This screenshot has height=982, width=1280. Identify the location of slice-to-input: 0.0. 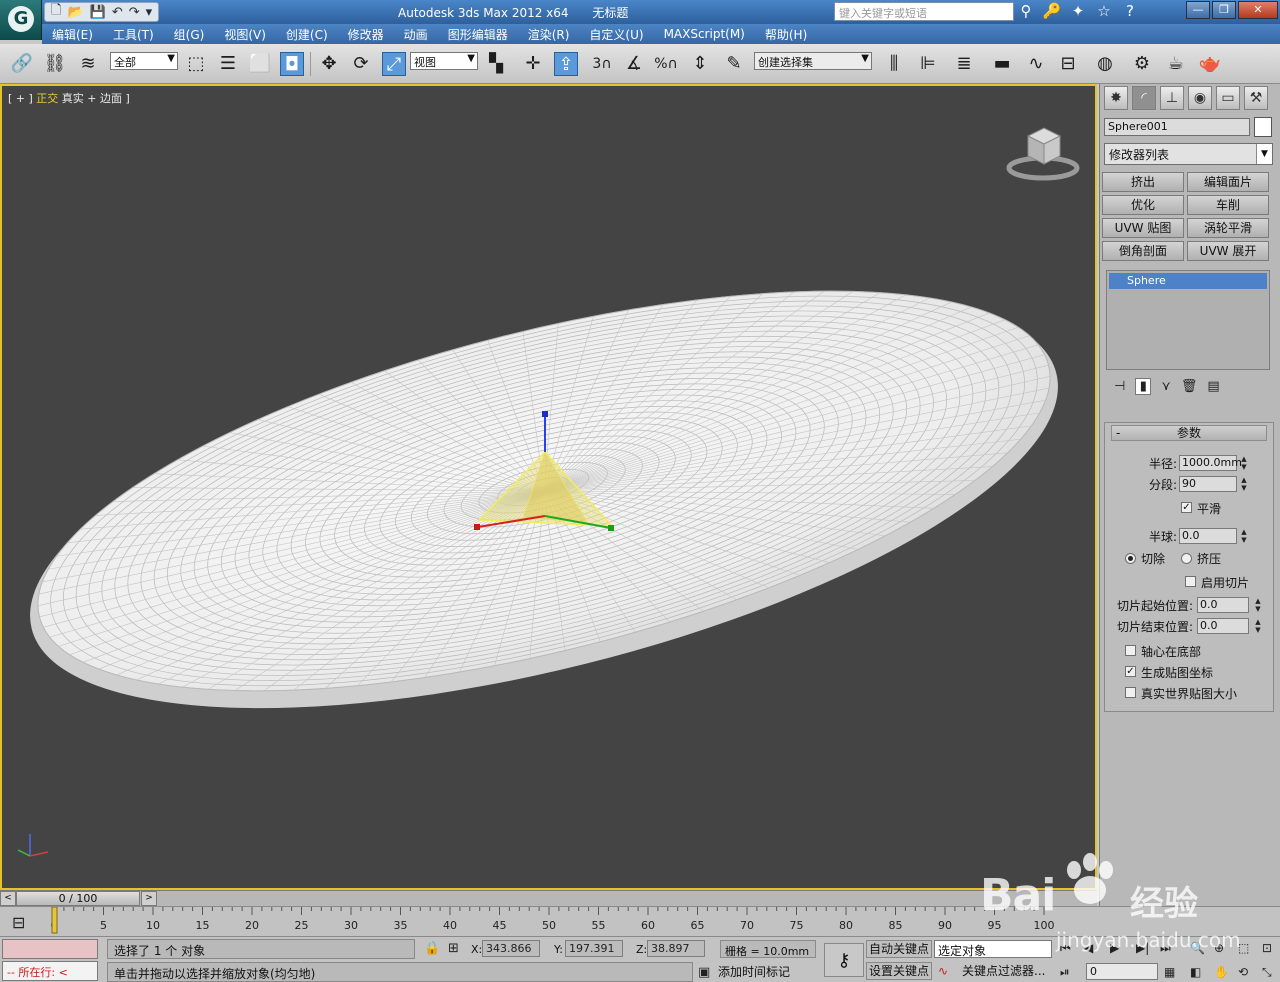
(1223, 626).